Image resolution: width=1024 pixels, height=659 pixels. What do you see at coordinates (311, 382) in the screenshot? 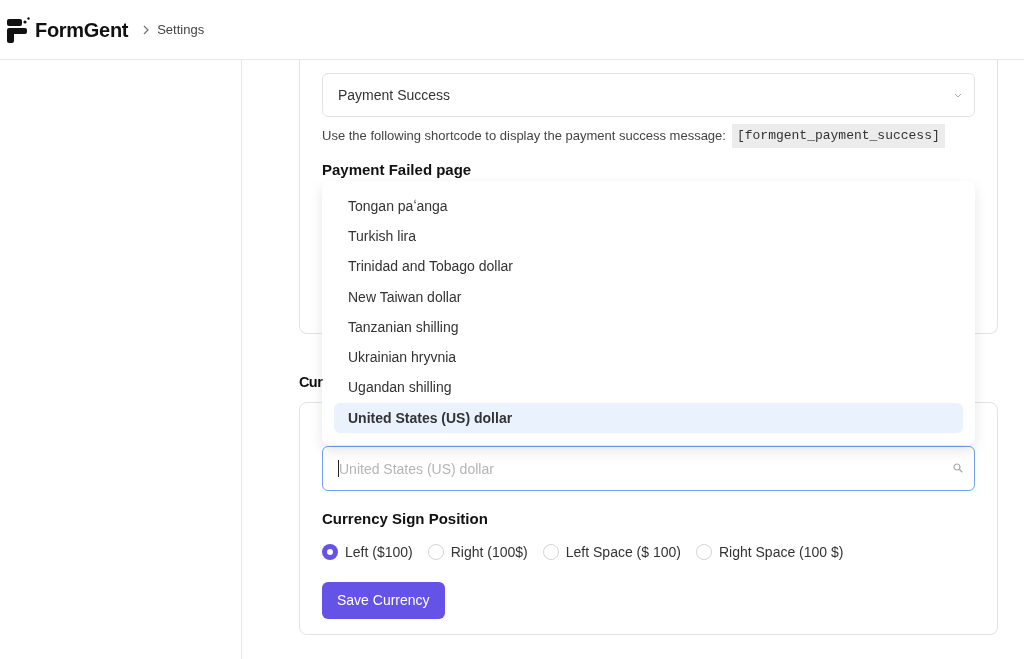
I see `section-heading: Cur` at bounding box center [311, 382].